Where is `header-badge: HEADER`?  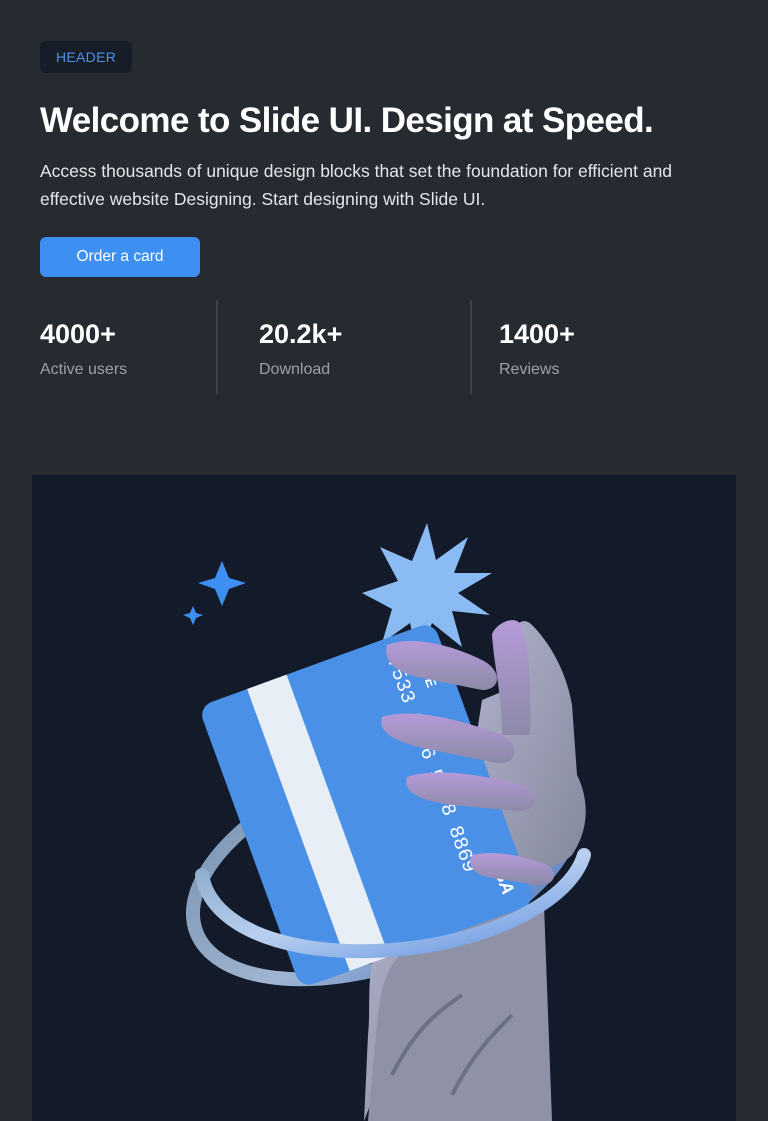
header-badge: HEADER is located at coordinates (86, 57).